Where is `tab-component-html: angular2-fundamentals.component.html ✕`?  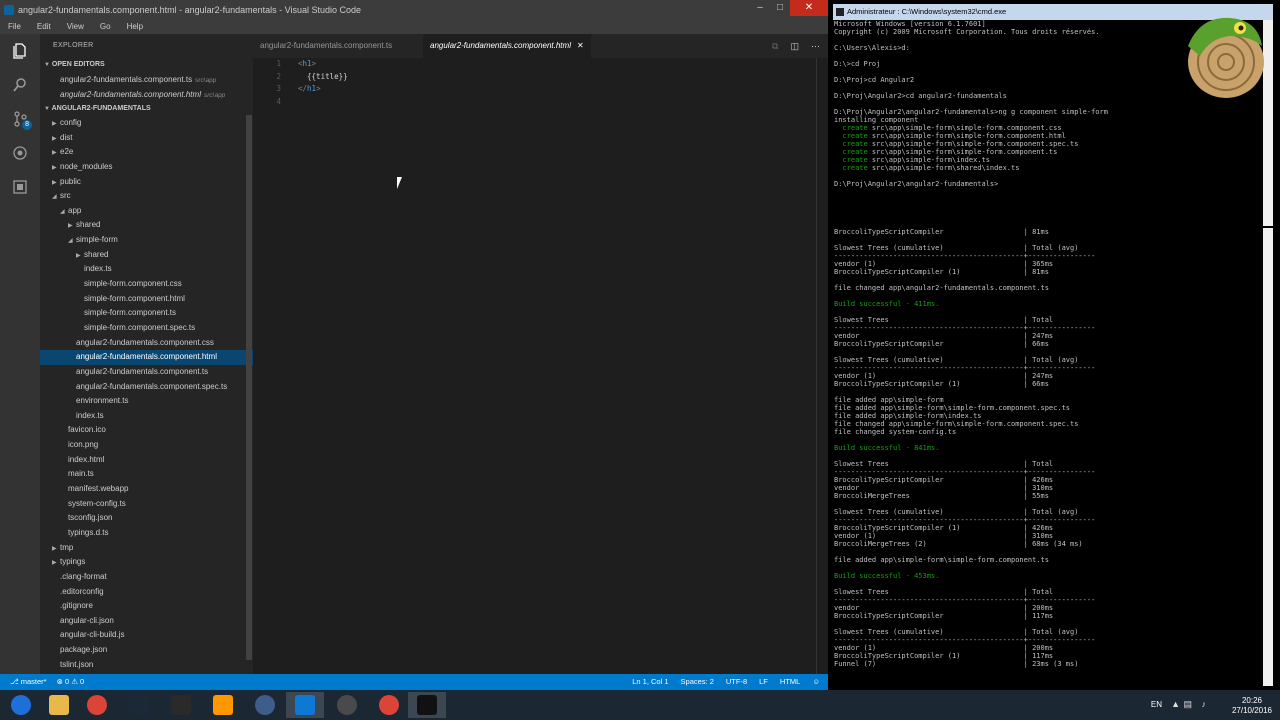
tab-component-html: angular2-fundamentals.component.html ✕ is located at coordinates (507, 46).